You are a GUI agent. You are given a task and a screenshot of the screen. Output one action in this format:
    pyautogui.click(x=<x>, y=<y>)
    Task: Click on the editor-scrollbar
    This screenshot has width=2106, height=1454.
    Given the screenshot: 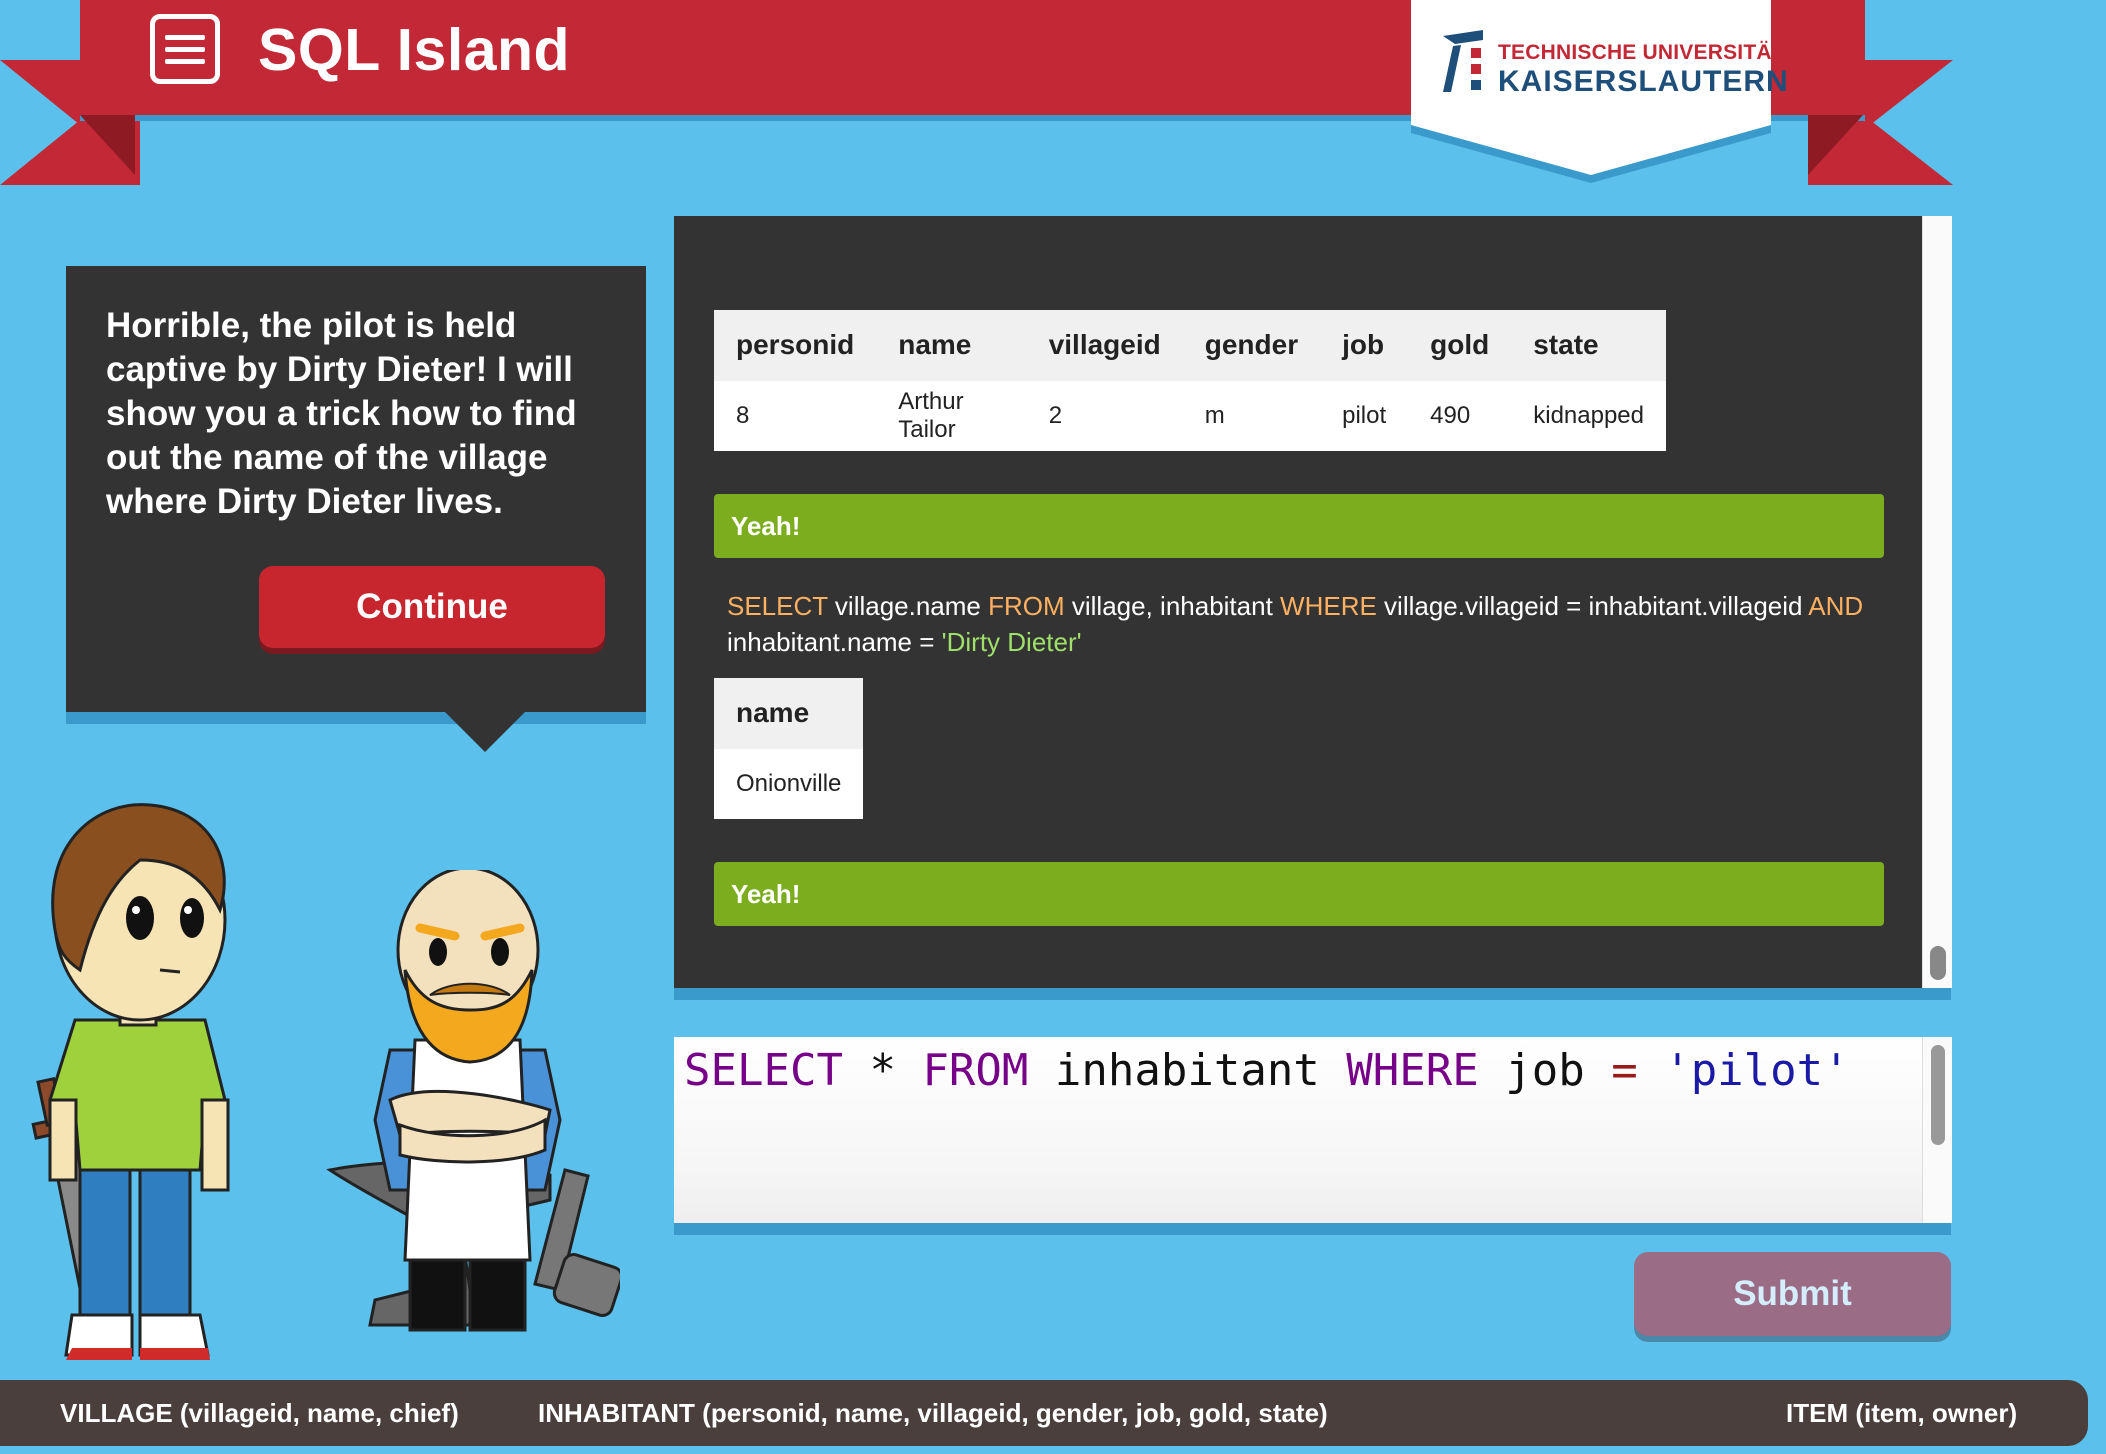 What is the action you would take?
    pyautogui.click(x=1937, y=1130)
    